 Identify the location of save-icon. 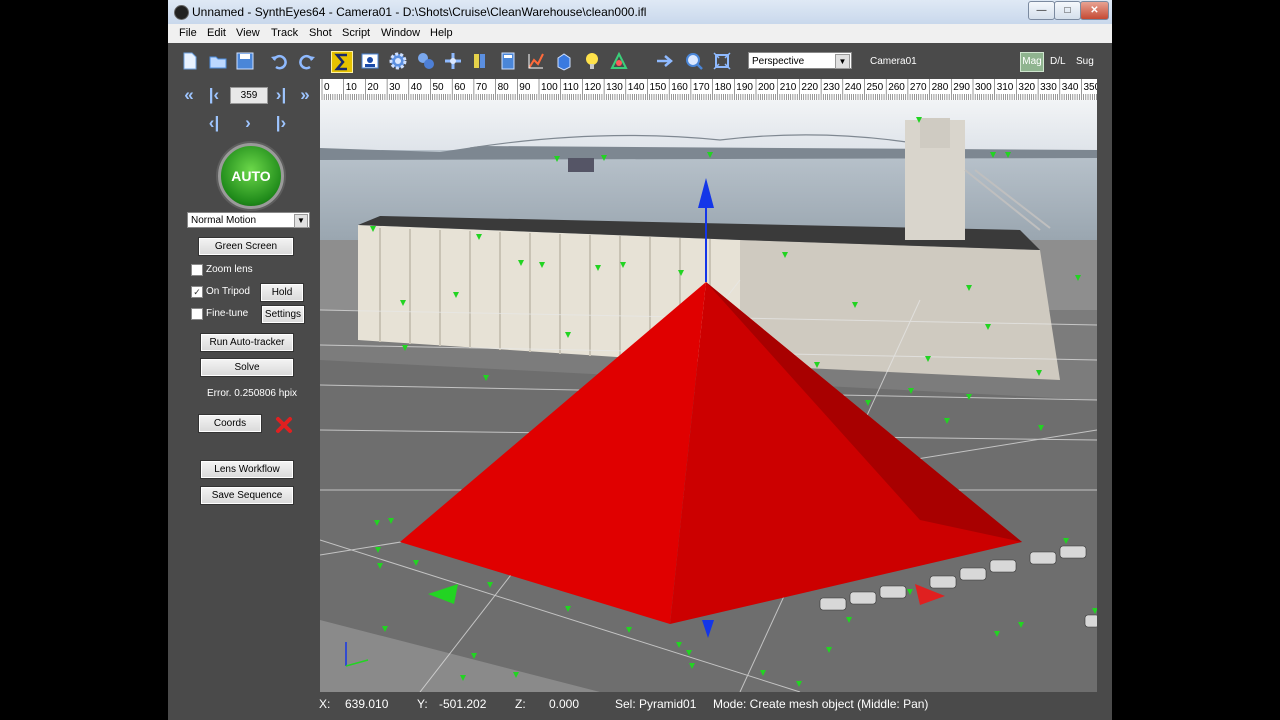
(245, 61).